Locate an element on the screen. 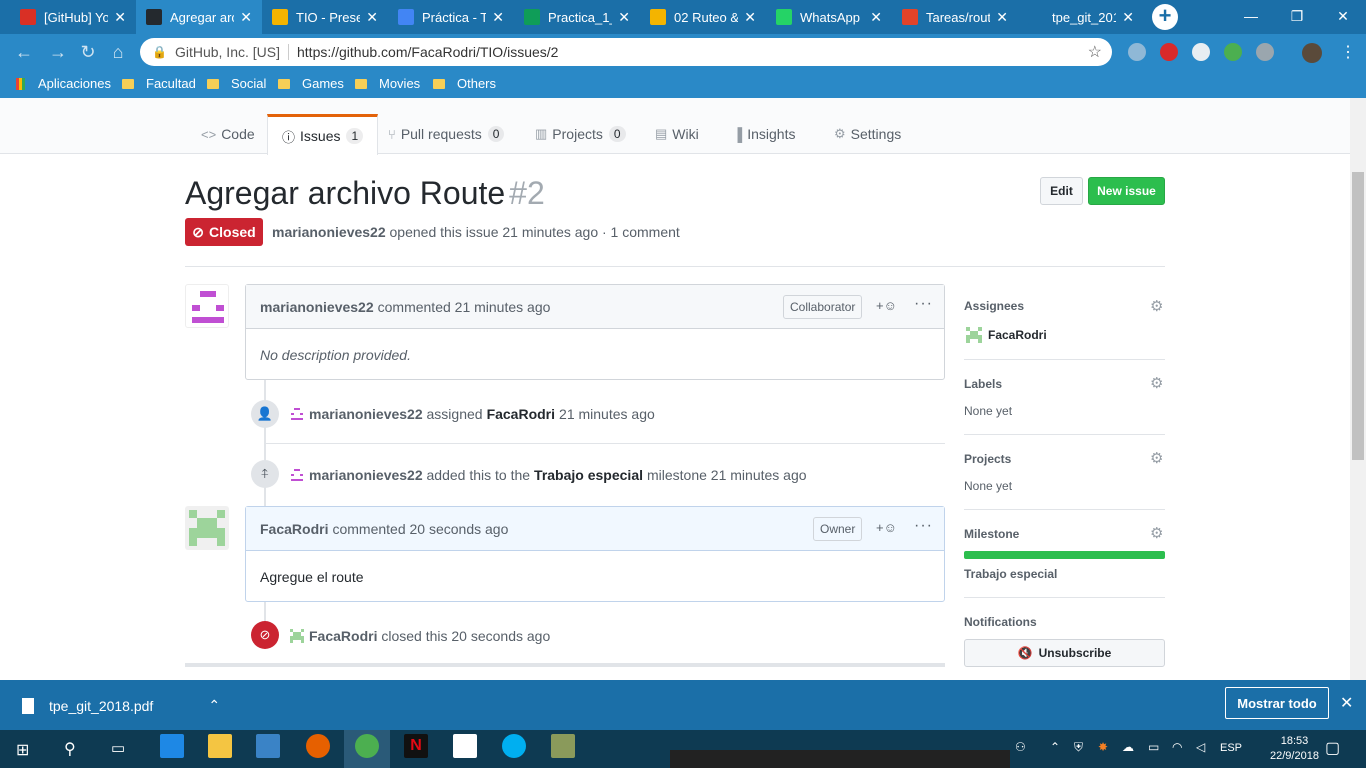 This screenshot has width=1366, height=768. comment-time: commented 20 seconds ago is located at coordinates (420, 529).